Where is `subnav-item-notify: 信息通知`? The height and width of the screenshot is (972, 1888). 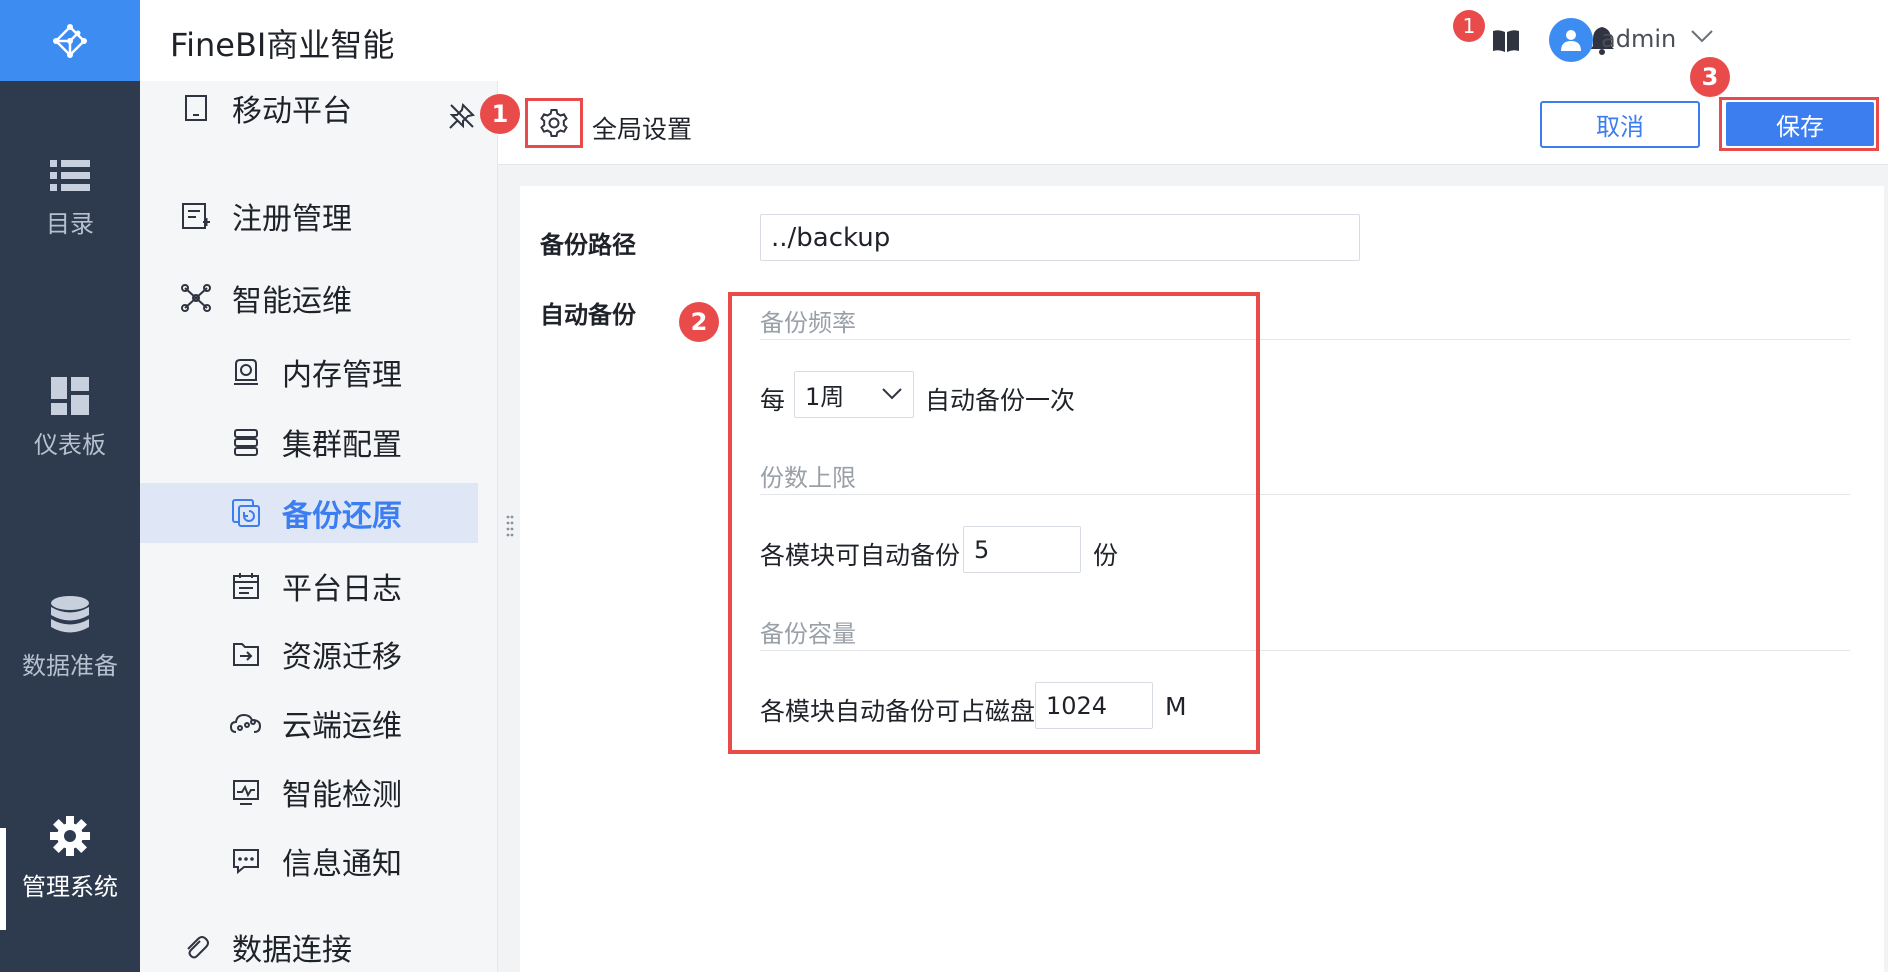 subnav-item-notify: 信息通知 is located at coordinates (355, 861).